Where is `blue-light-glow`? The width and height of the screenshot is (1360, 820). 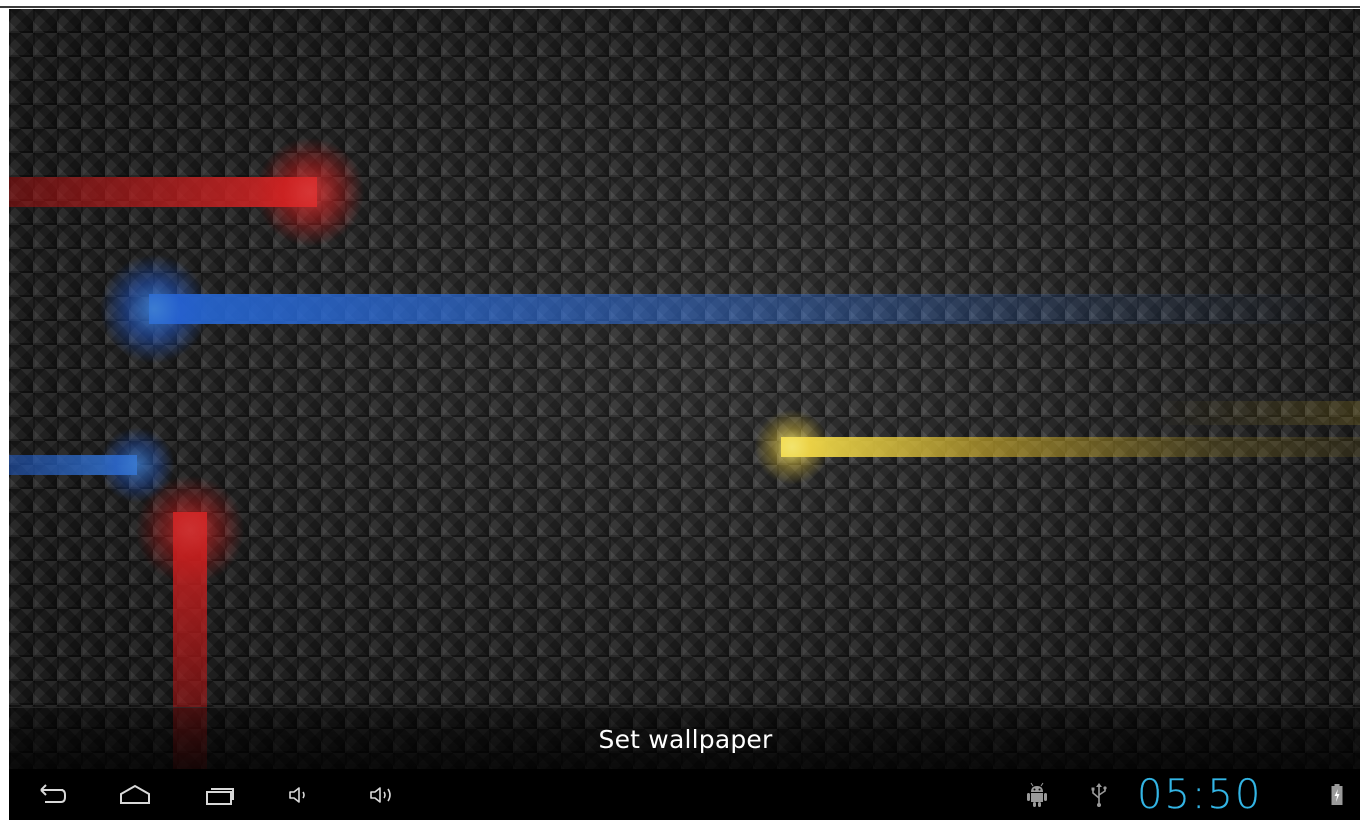 blue-light-glow is located at coordinates (154, 309).